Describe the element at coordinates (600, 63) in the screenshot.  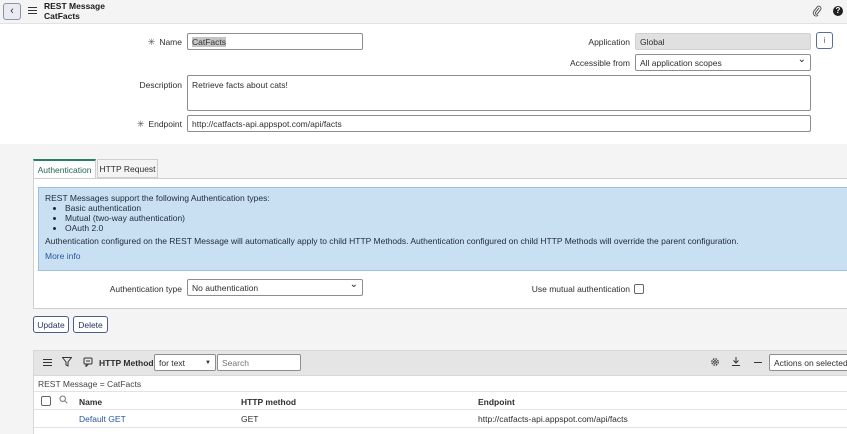
I see `accessible-from-label: Accessible from` at that location.